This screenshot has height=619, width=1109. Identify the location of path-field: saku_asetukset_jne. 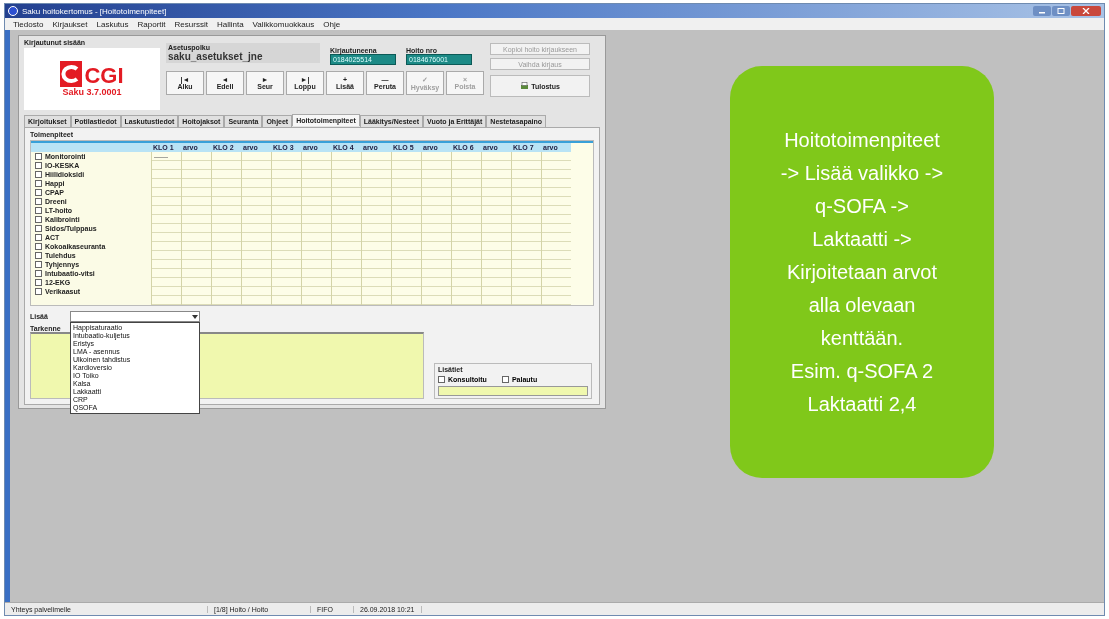
(243, 56).